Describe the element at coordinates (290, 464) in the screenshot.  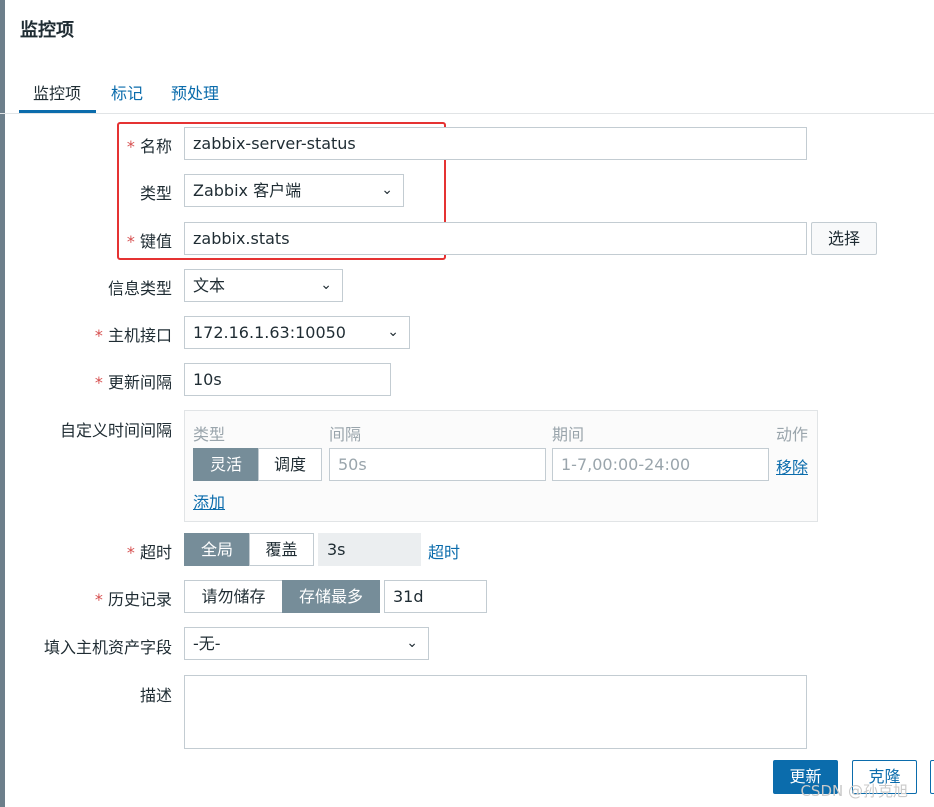
I see `scheduling-toggle: 调度` at that location.